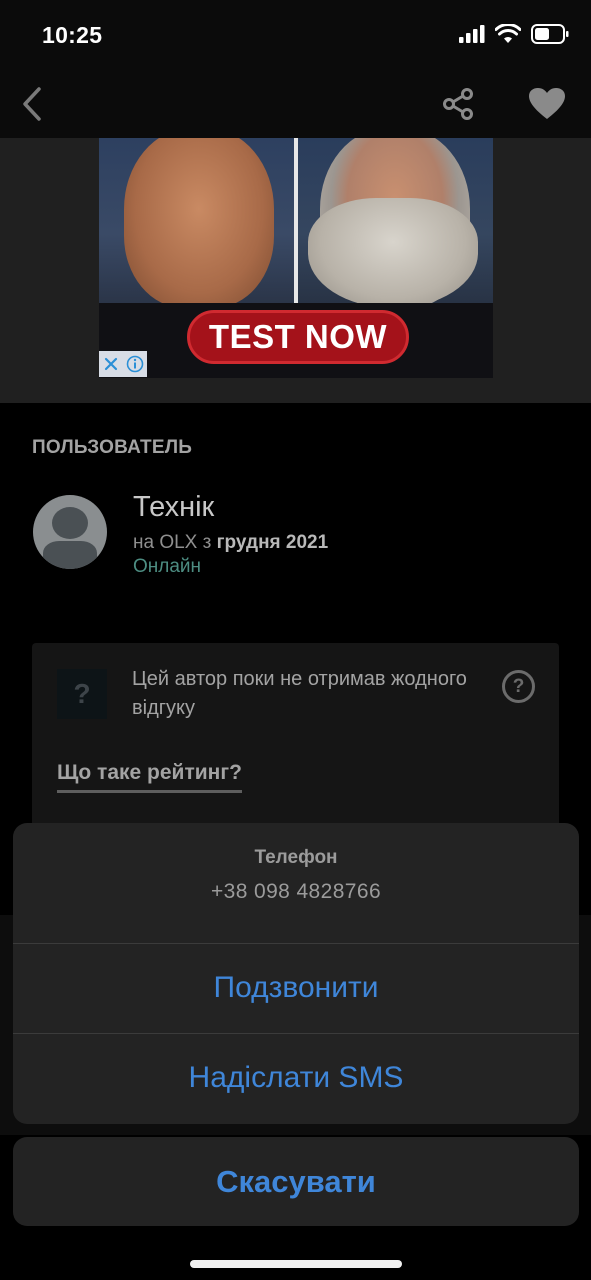 Image resolution: width=591 pixels, height=1280 pixels. I want to click on close-icon, so click(111, 364).